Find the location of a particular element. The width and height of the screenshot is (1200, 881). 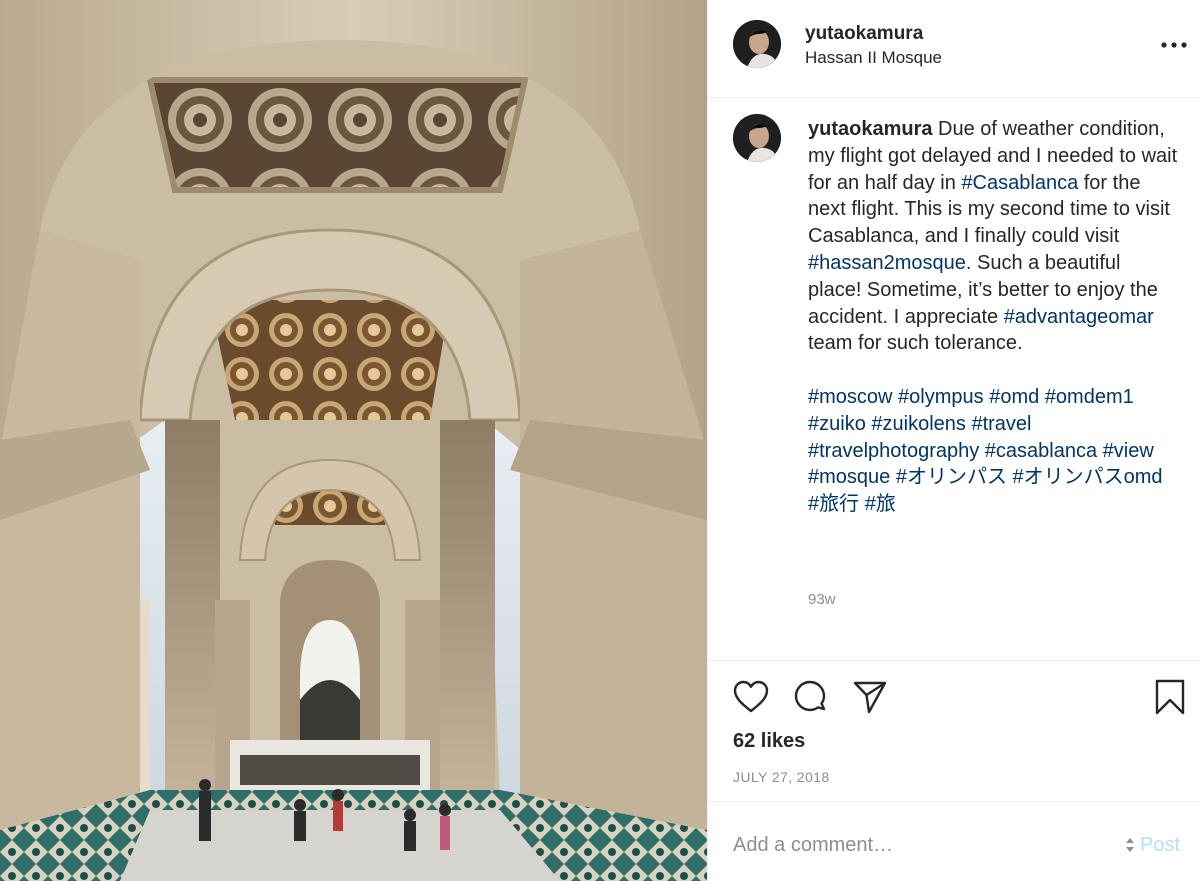

caption-avatar is located at coordinates (757, 138).